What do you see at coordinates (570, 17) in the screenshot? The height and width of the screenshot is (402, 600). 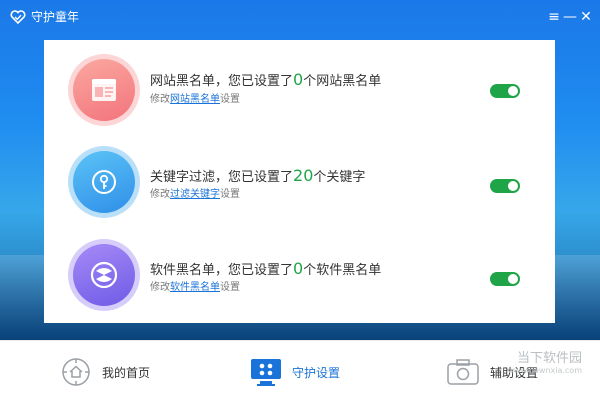 I see `minimize-button: —` at bounding box center [570, 17].